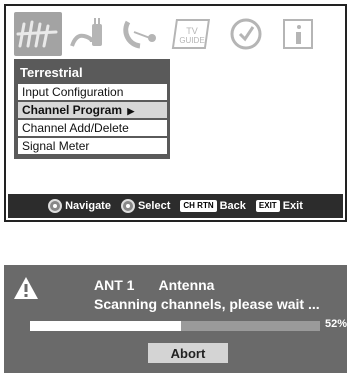 The width and height of the screenshot is (355, 373). I want to click on select-label: Select, so click(154, 206).